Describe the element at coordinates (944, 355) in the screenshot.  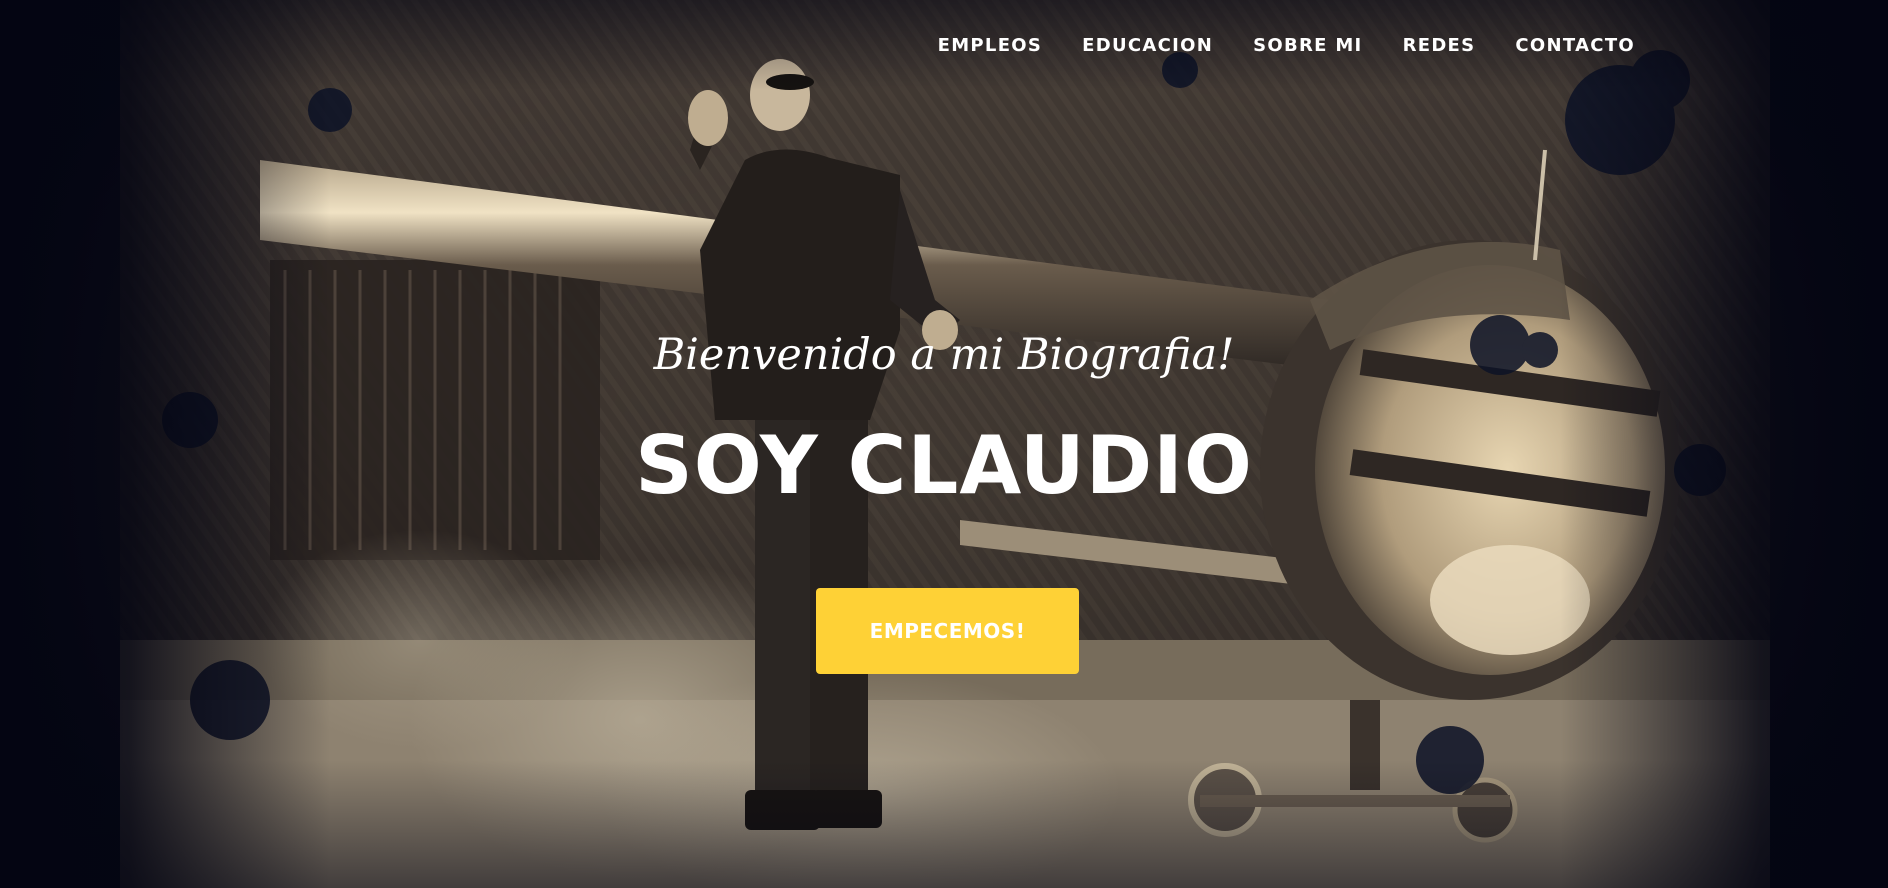
I see `hero-intro-text: Bienvenido a mi Biografia!` at that location.